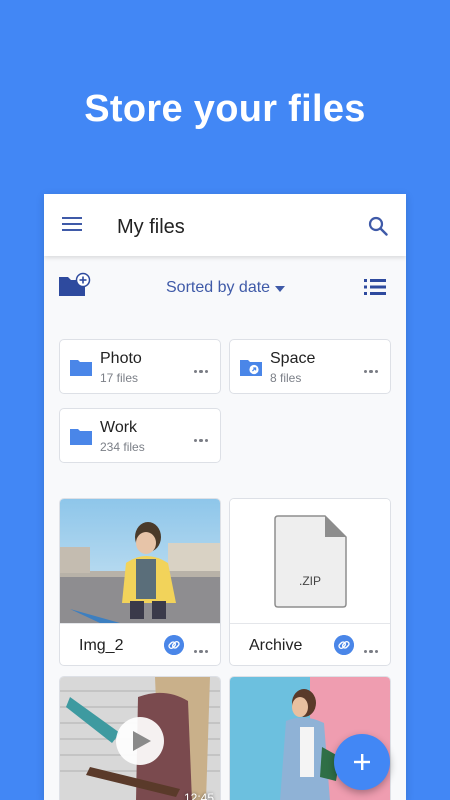  Describe the element at coordinates (225, 109) in the screenshot. I see `hero-title: Store your files` at that location.